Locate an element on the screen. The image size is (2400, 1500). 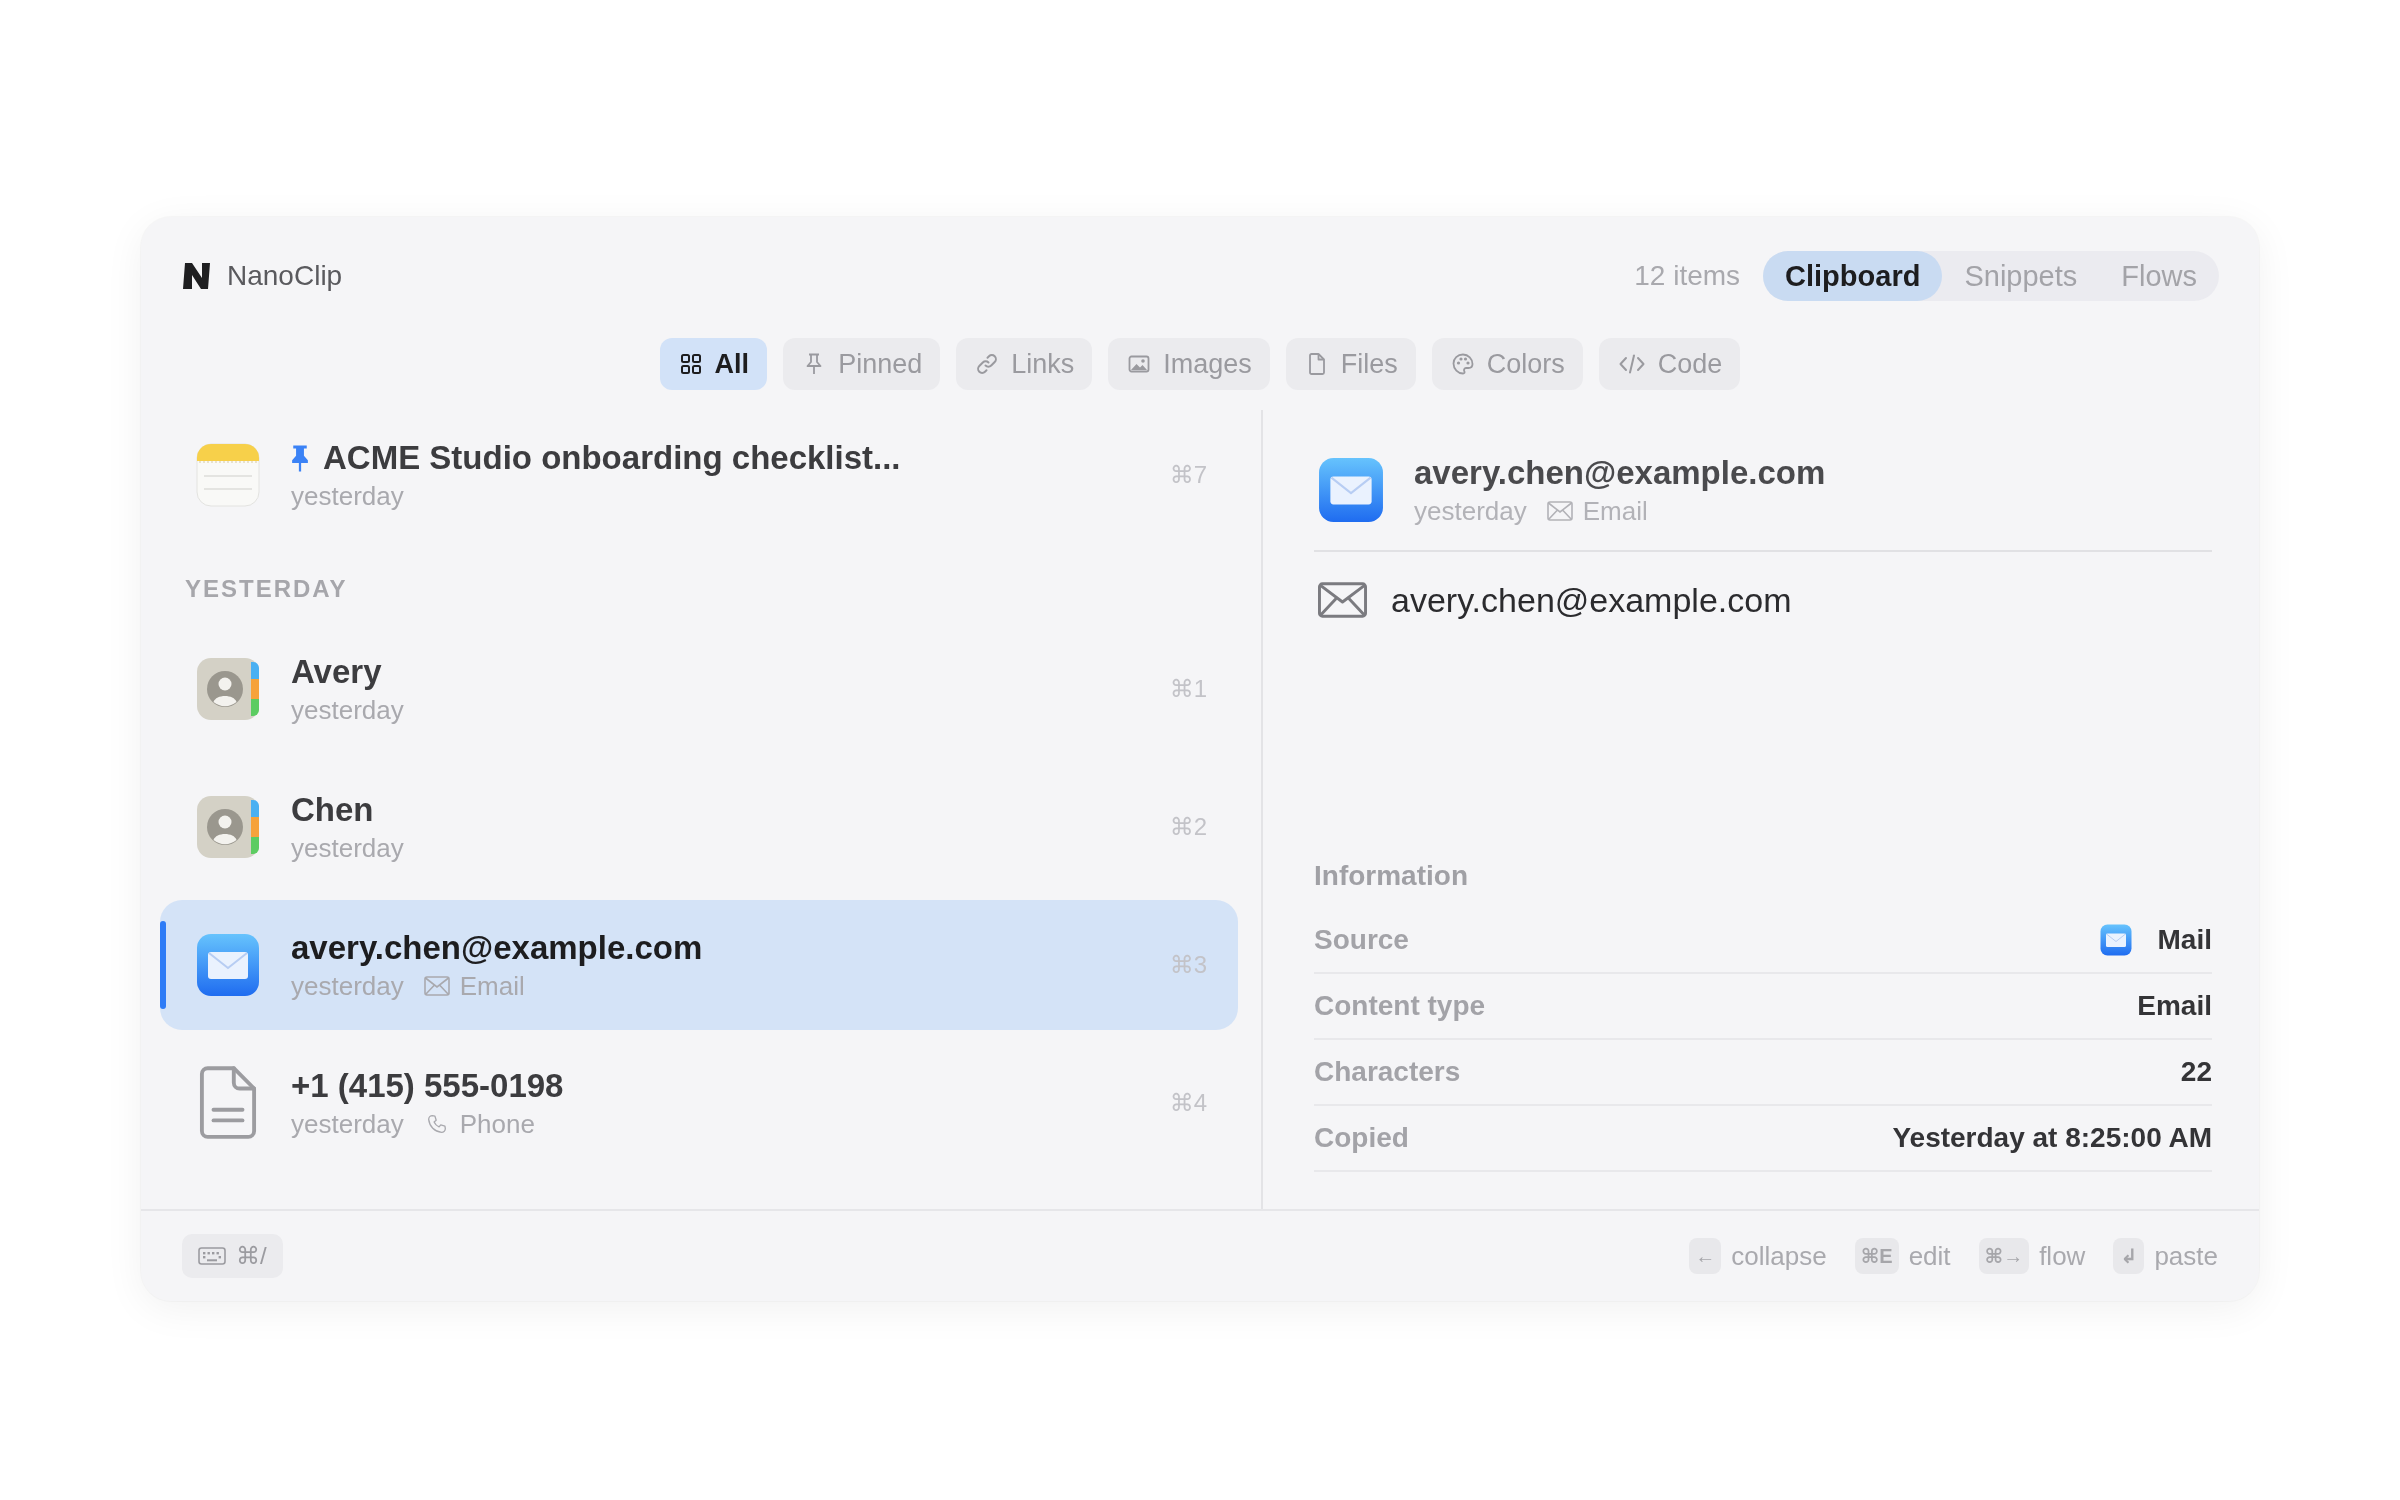
filter-chip: Files is located at coordinates (1350, 364).